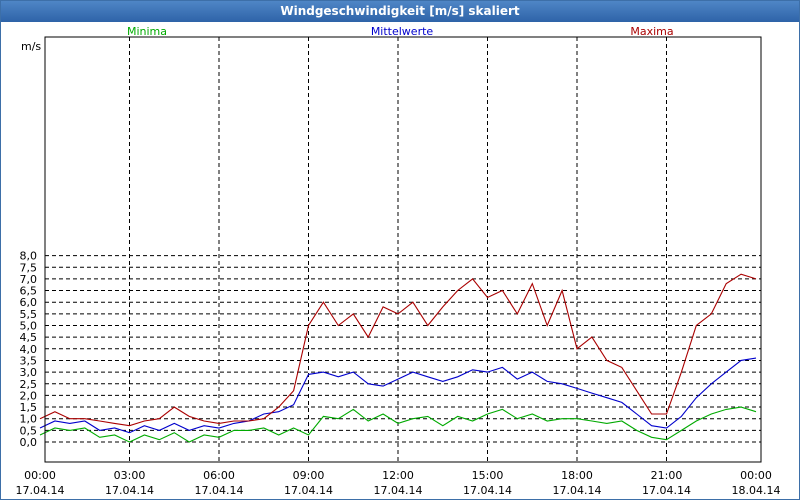 This screenshot has height=500, width=800. I want to click on y-tick-label: 4,0, so click(29, 349).